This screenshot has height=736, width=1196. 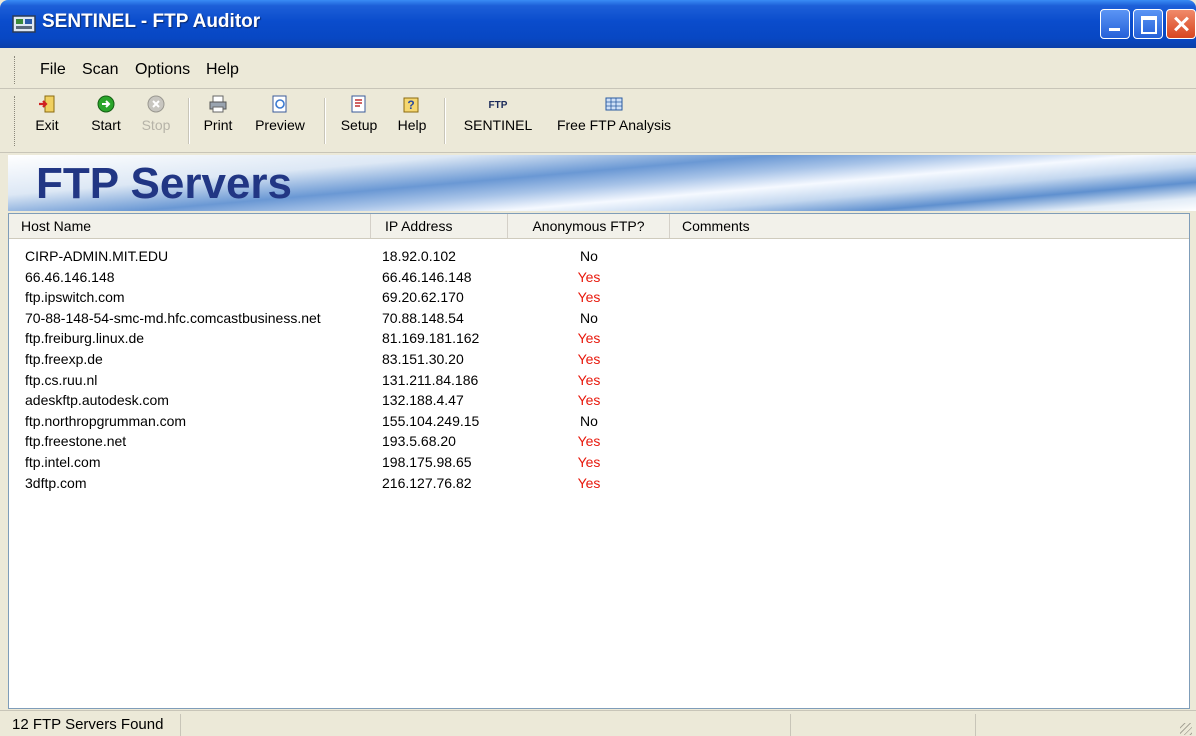 What do you see at coordinates (47, 104) in the screenshot?
I see `exit-icon` at bounding box center [47, 104].